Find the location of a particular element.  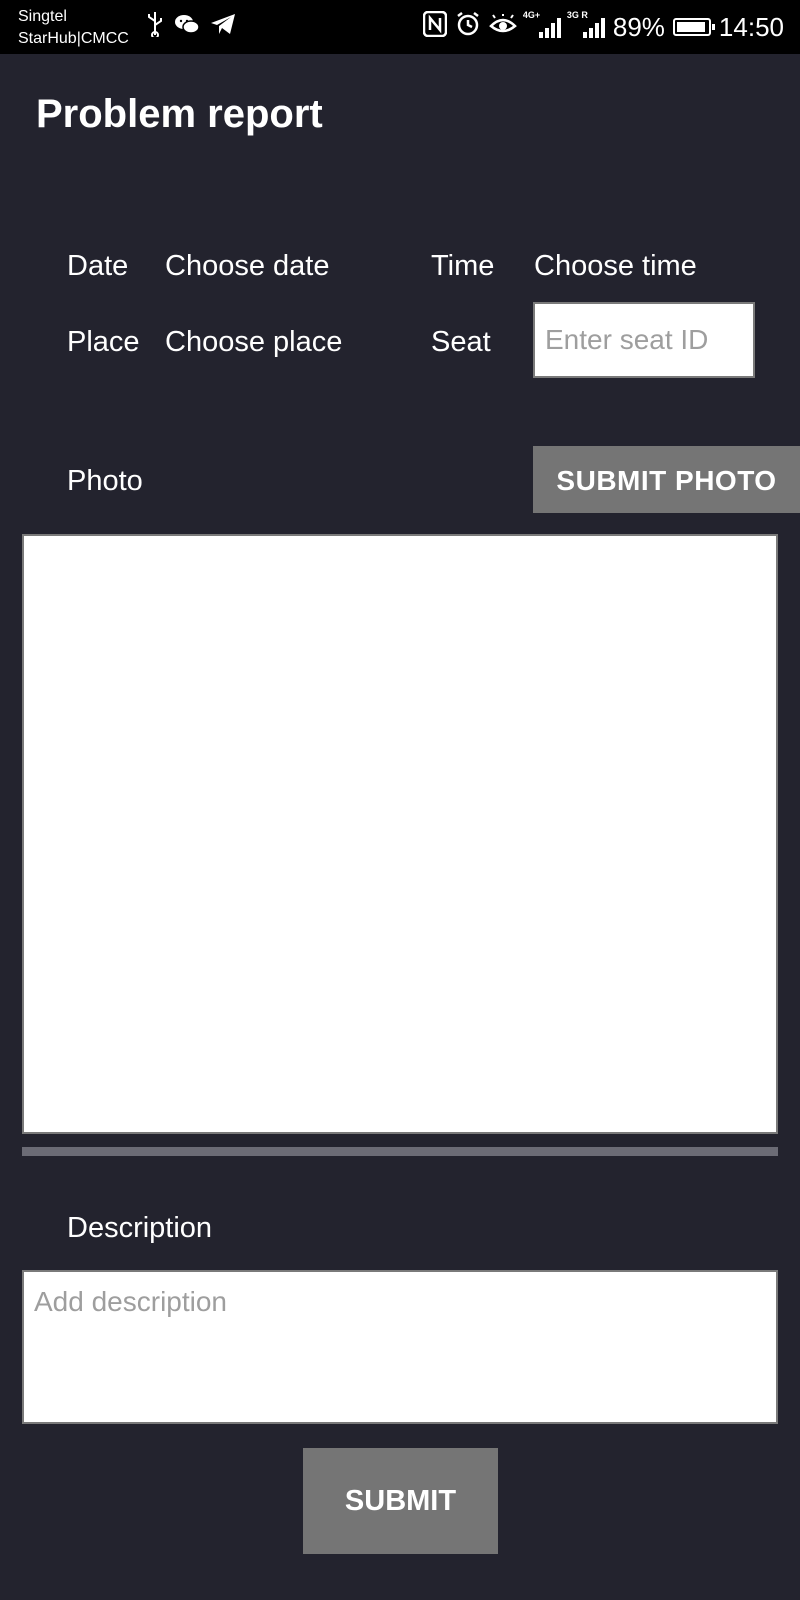

battery-icon is located at coordinates (693, 27).